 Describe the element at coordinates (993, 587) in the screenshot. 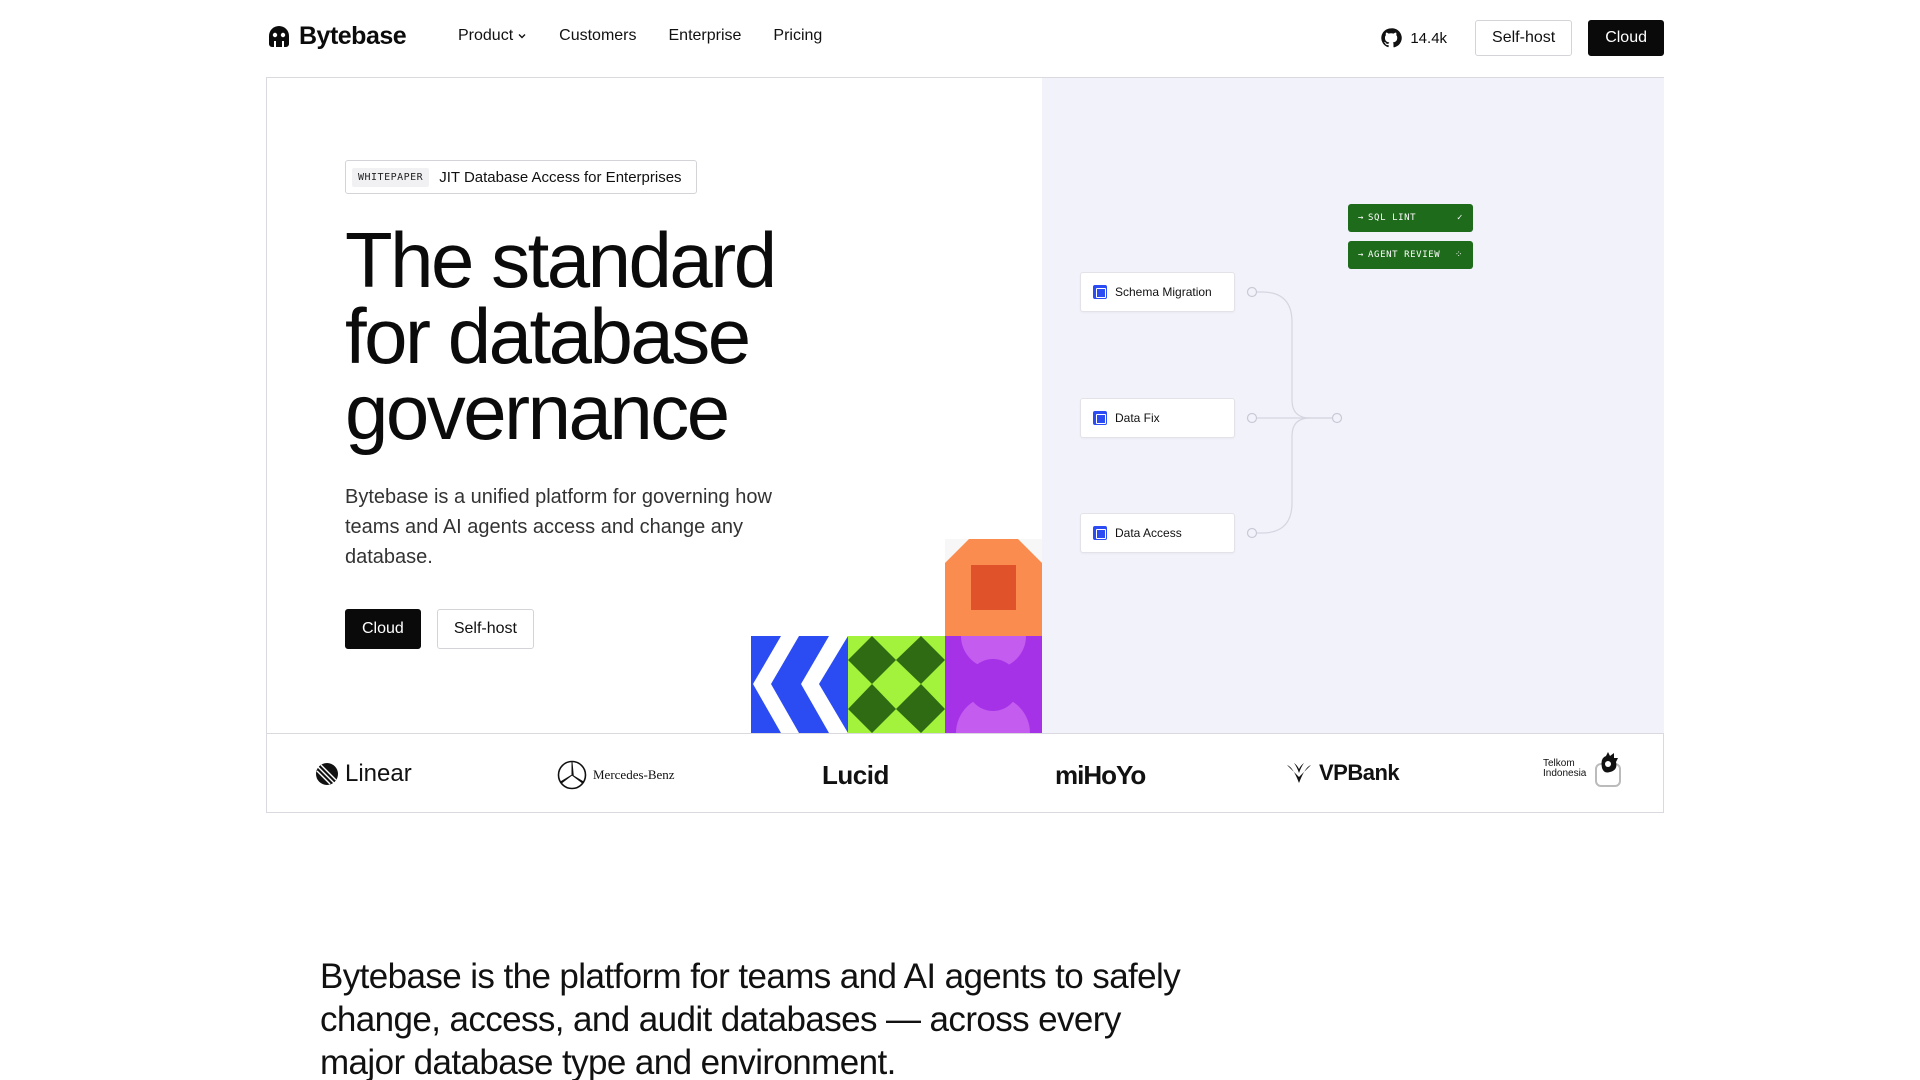

I see `orange-square-tile` at that location.